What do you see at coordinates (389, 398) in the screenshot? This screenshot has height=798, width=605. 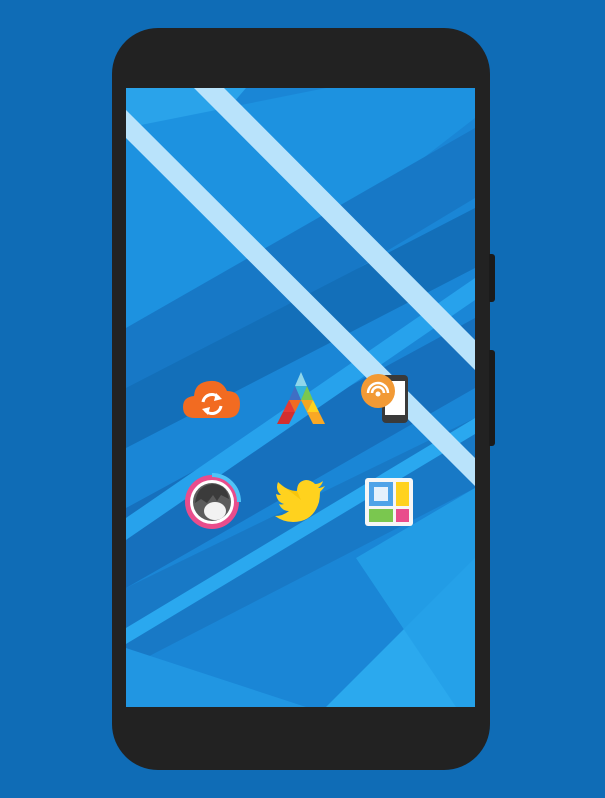 I see `phone-hotspot-icon` at bounding box center [389, 398].